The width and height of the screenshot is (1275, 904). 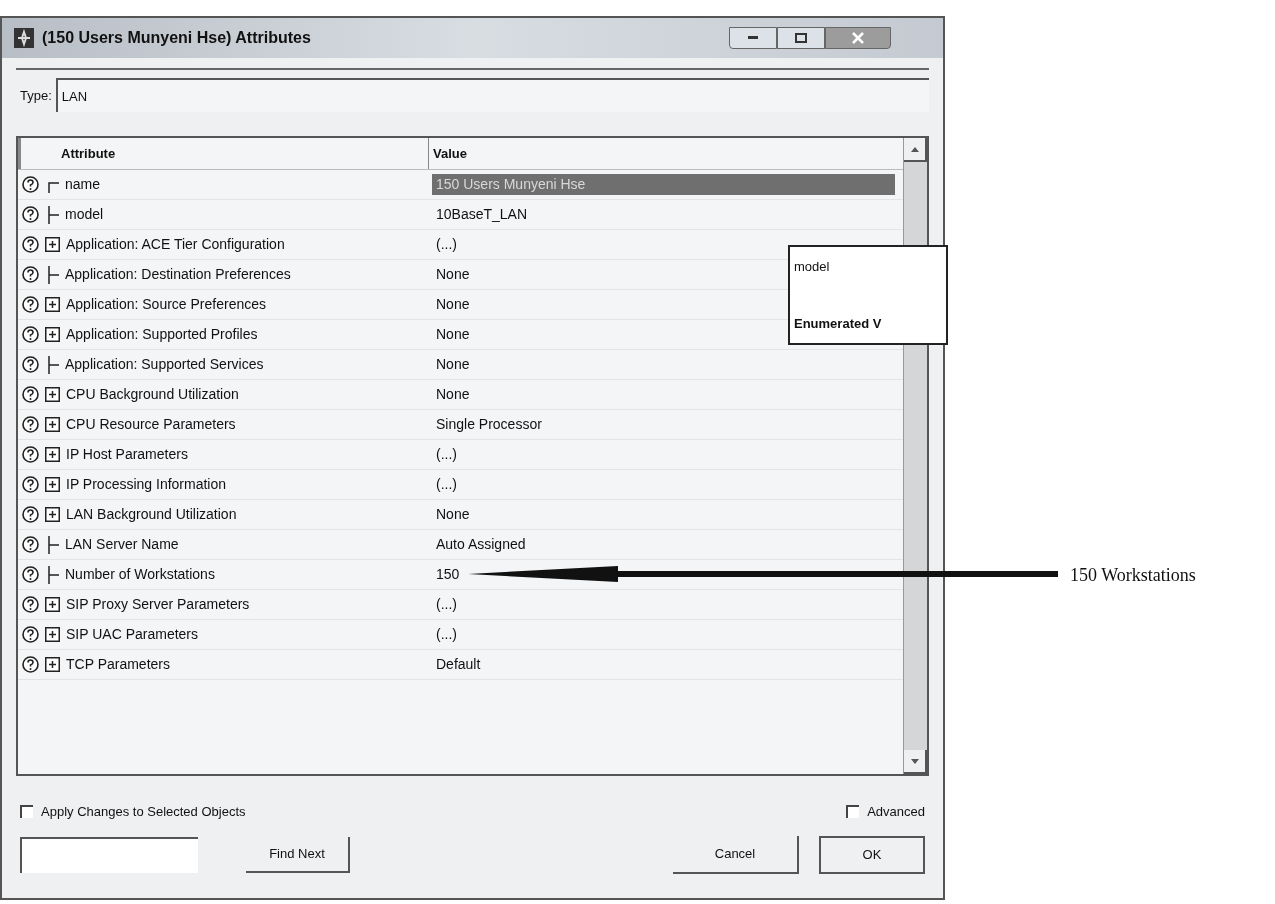 I want to click on attribute-name: Application: Destination Preferences, so click(x=178, y=274).